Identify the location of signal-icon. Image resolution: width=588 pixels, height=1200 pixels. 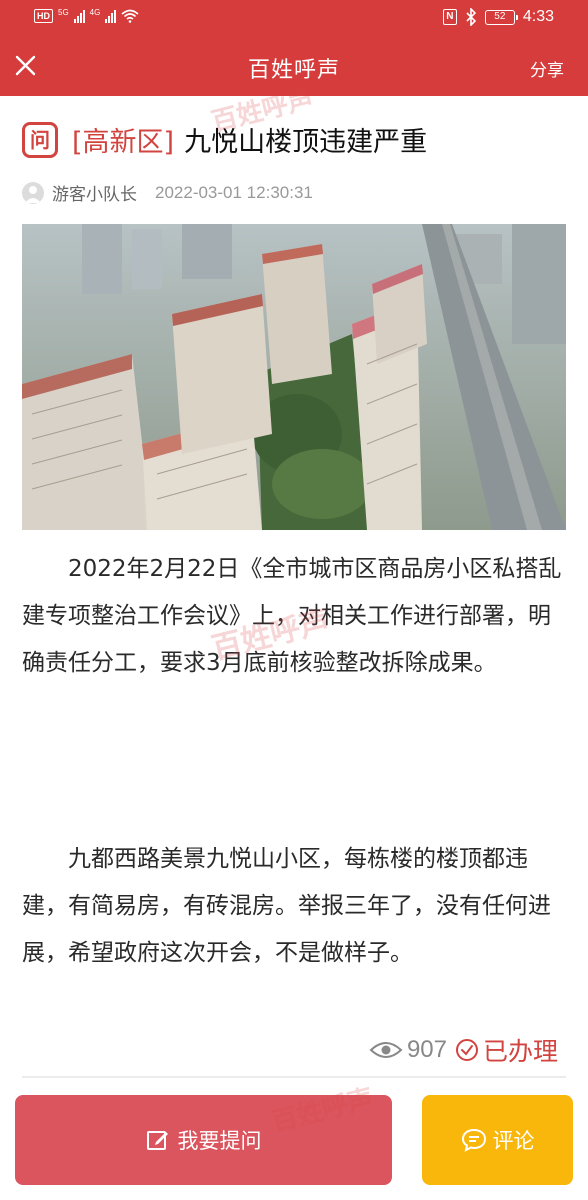
(79, 16).